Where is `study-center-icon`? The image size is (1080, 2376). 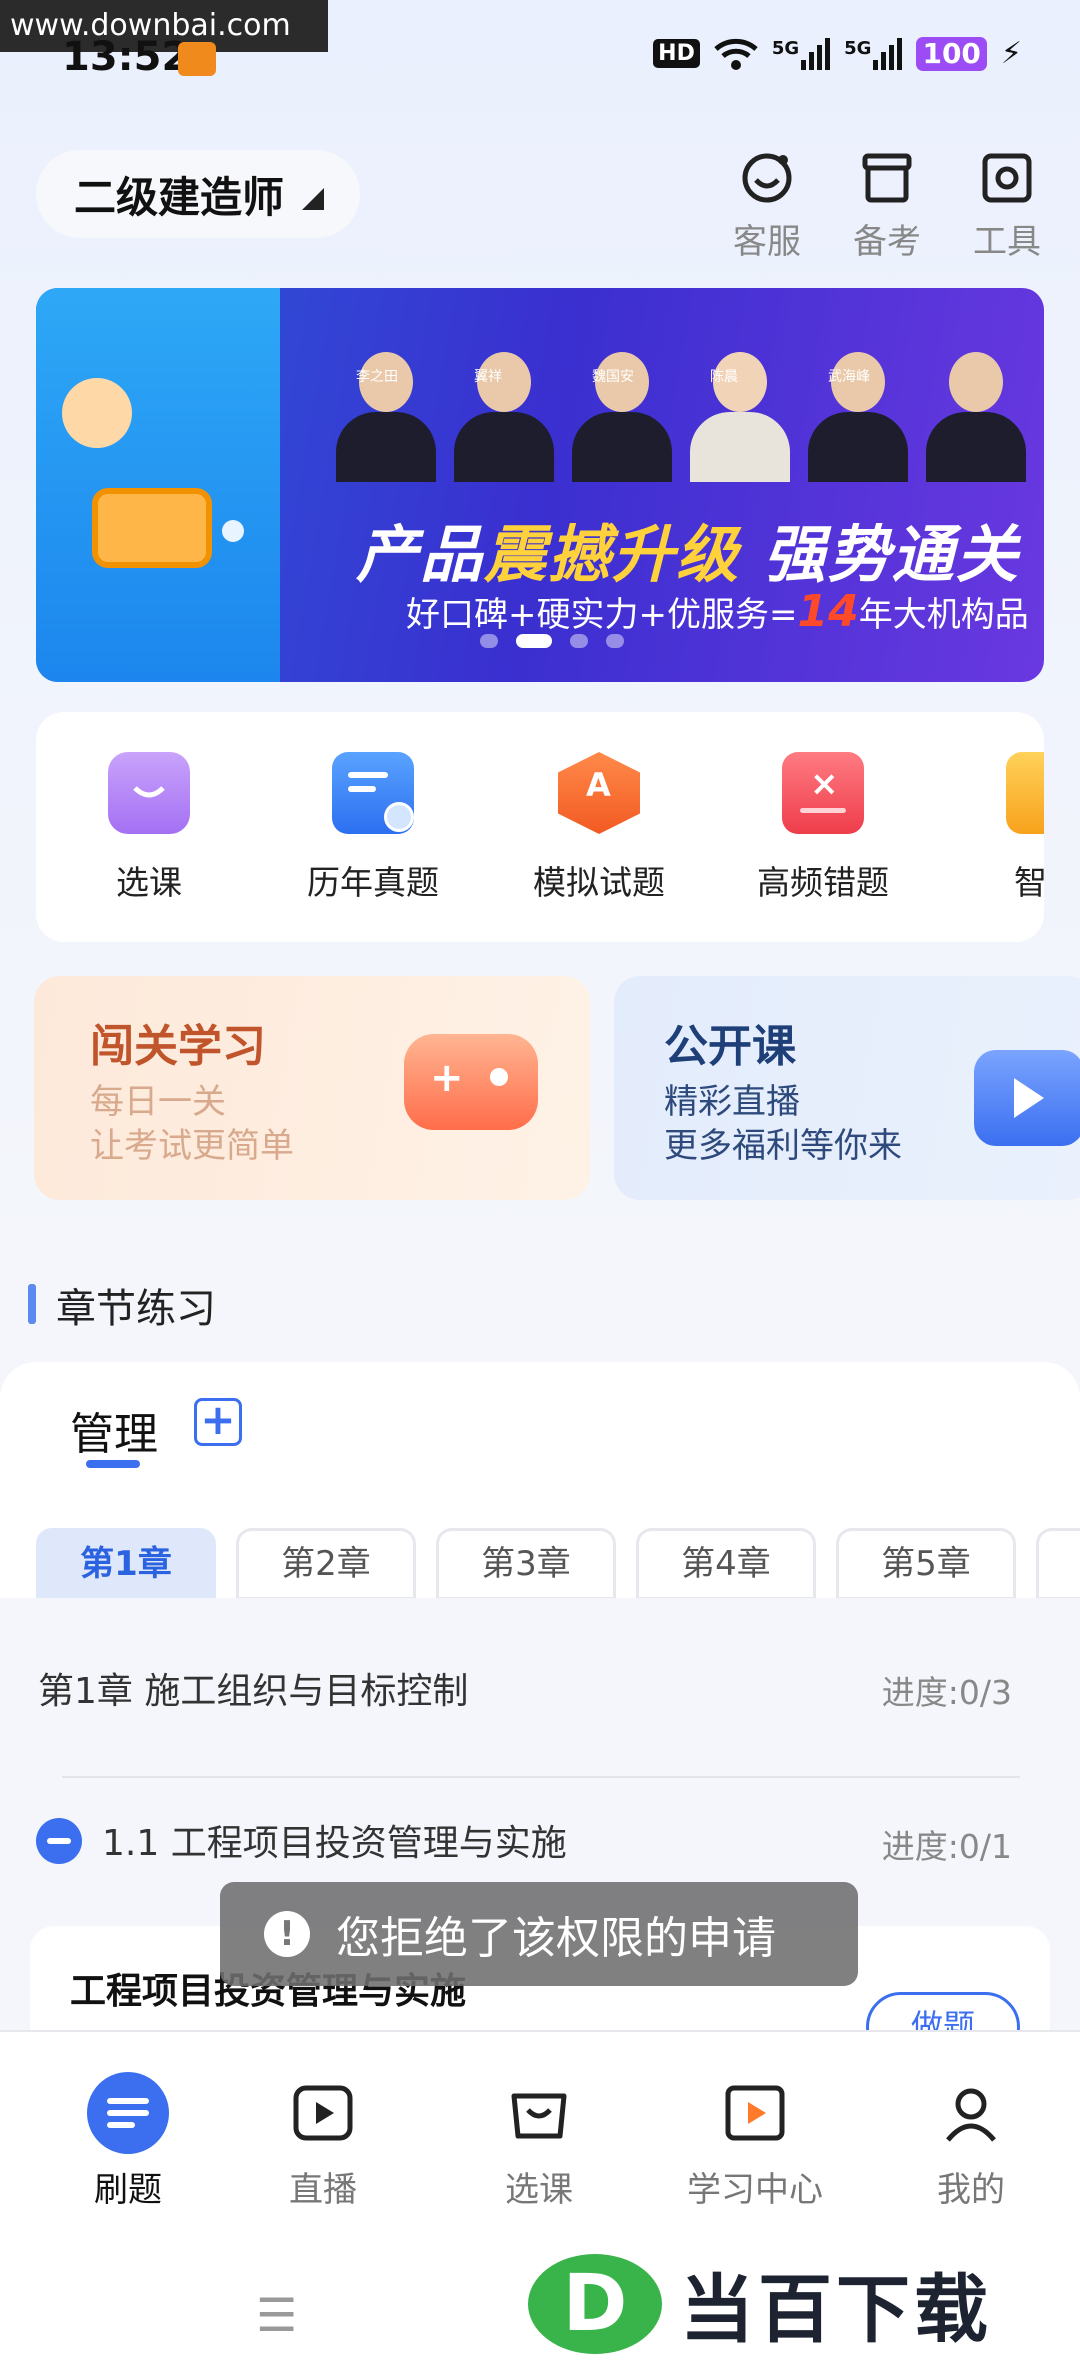 study-center-icon is located at coordinates (755, 2113).